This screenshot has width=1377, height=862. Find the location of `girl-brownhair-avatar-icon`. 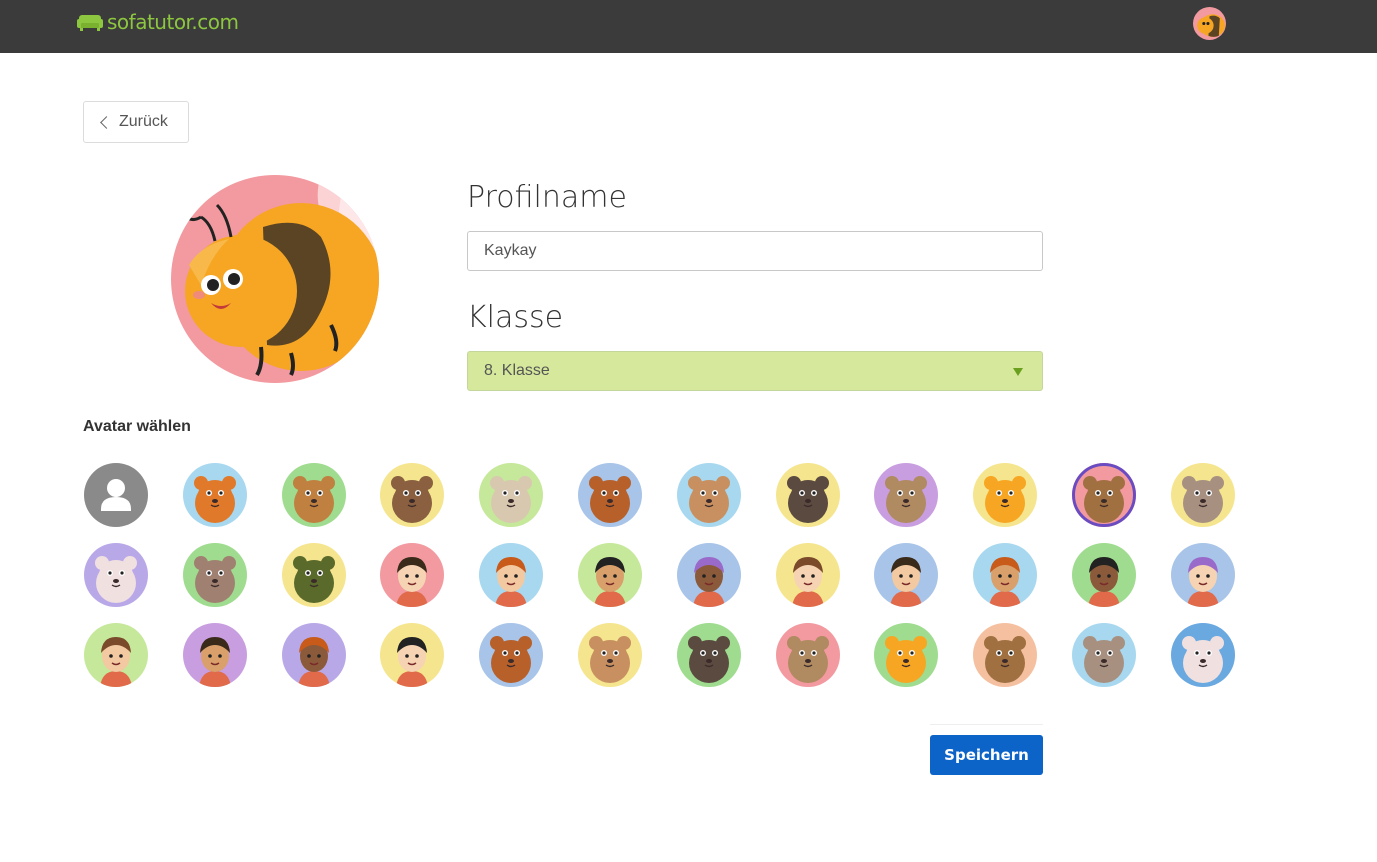

girl-brownhair-avatar-icon is located at coordinates (1005, 575).